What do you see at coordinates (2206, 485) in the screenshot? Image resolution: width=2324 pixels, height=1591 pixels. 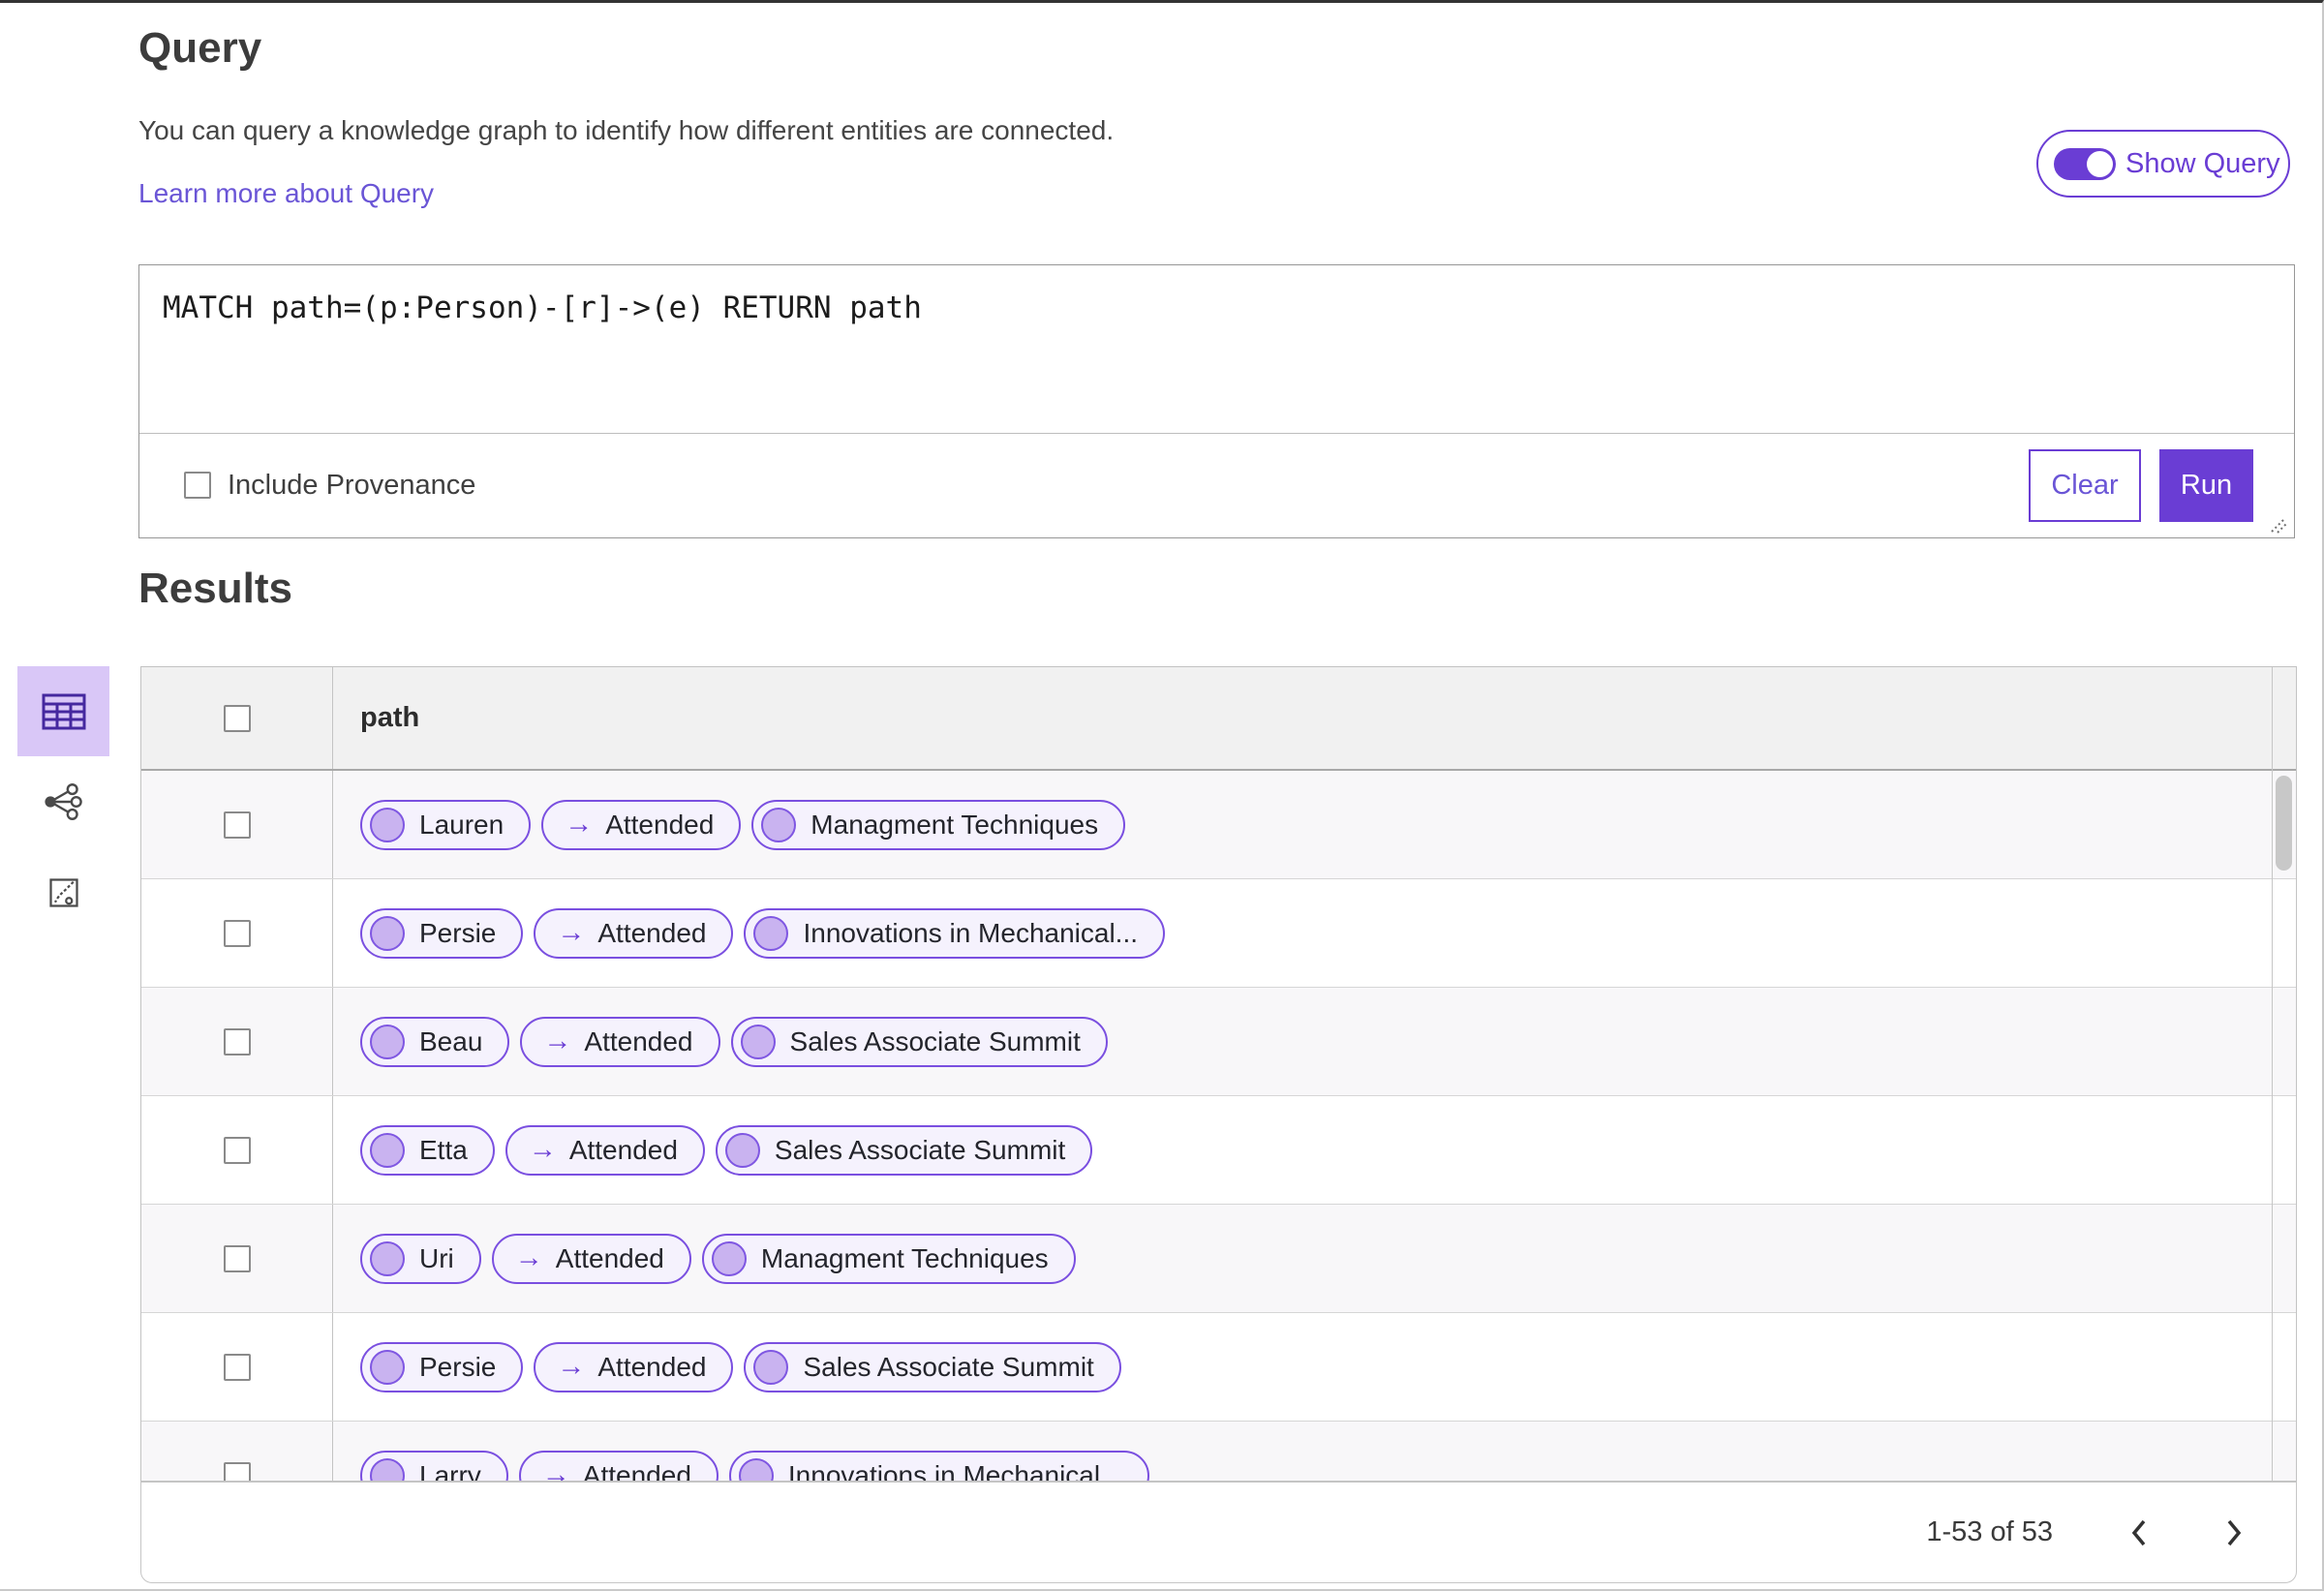 I see `run-button: Run` at bounding box center [2206, 485].